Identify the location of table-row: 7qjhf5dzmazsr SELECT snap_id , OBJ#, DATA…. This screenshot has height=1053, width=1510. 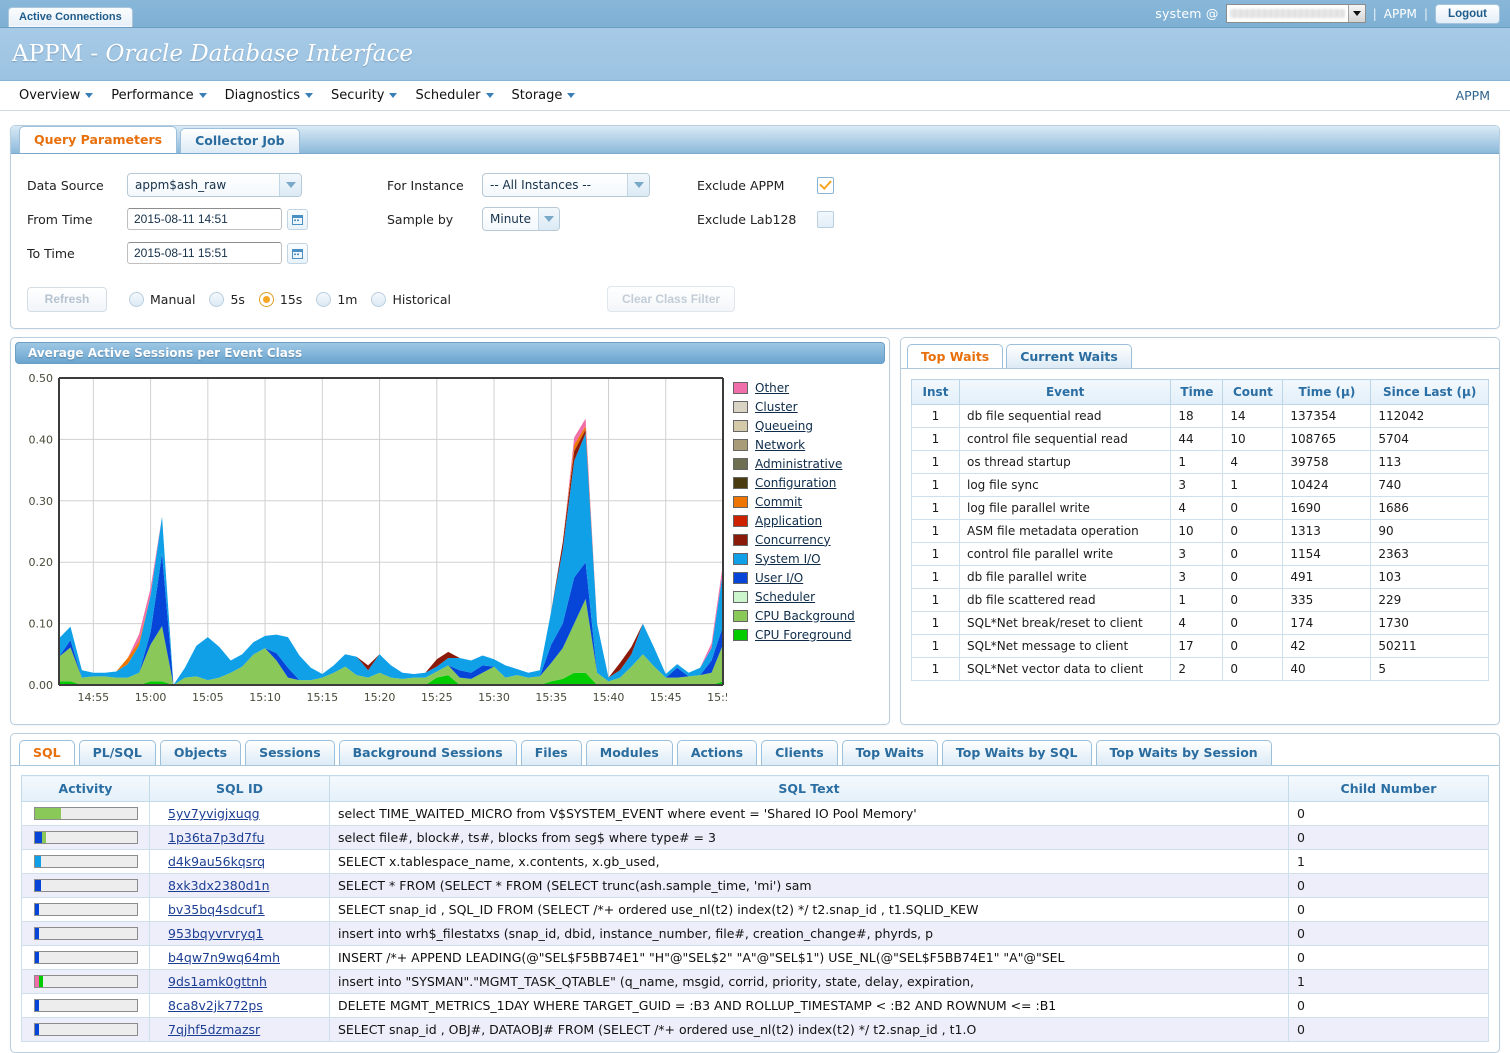
(755, 1029).